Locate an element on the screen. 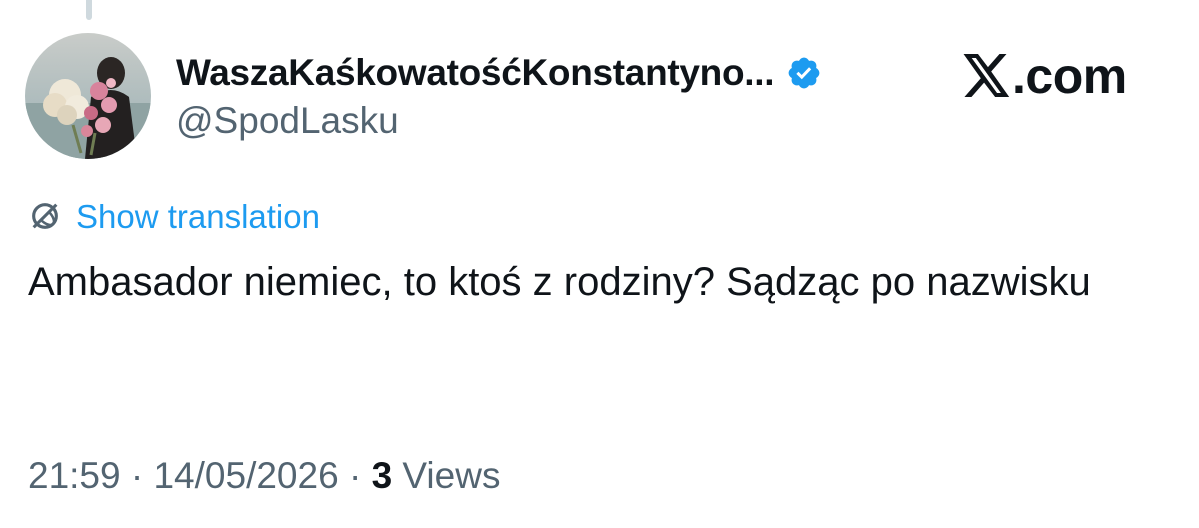 This screenshot has height=528, width=1199. x-com-brand: .com is located at coordinates (1045, 76).